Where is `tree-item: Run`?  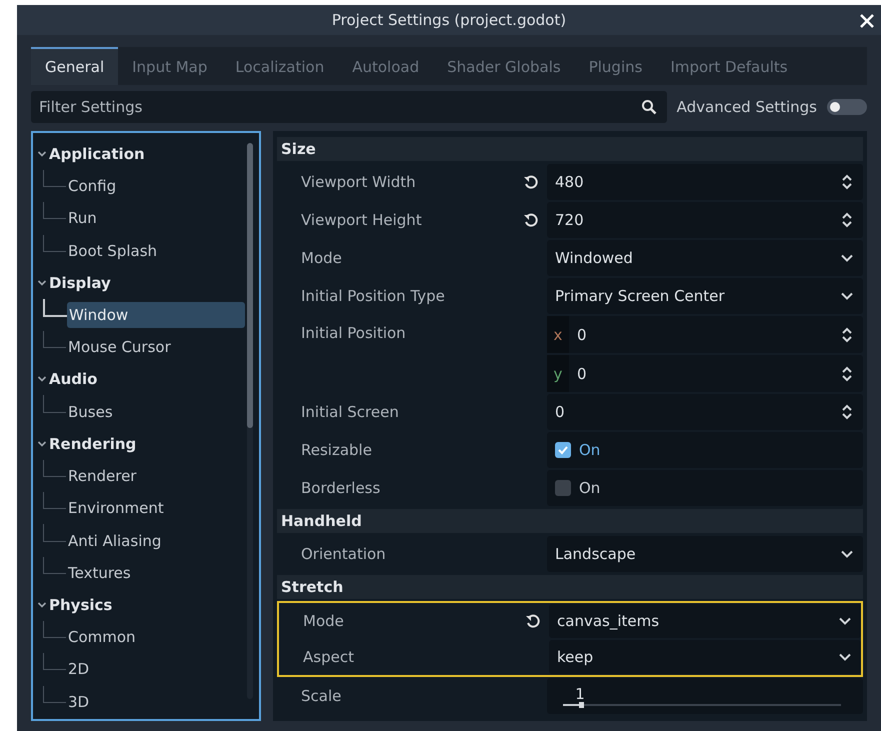 tree-item: Run is located at coordinates (155, 218).